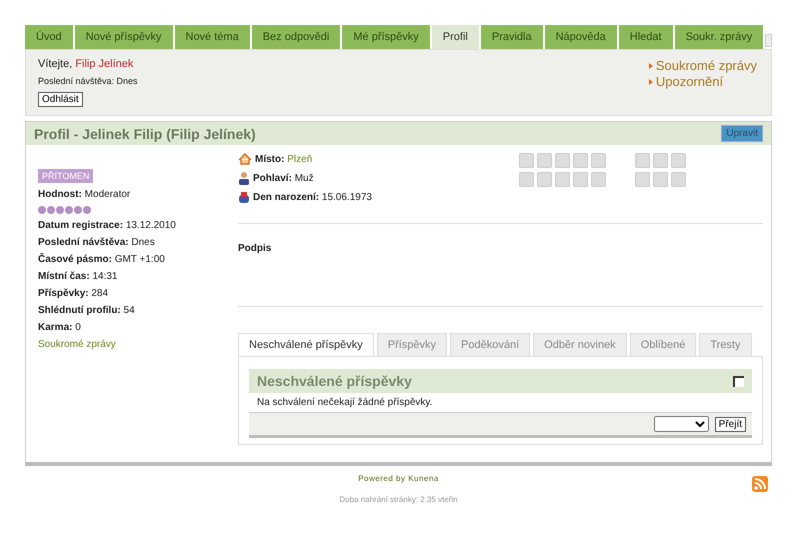  Describe the element at coordinates (49, 37) in the screenshot. I see `menu-tab: Úvod` at that location.